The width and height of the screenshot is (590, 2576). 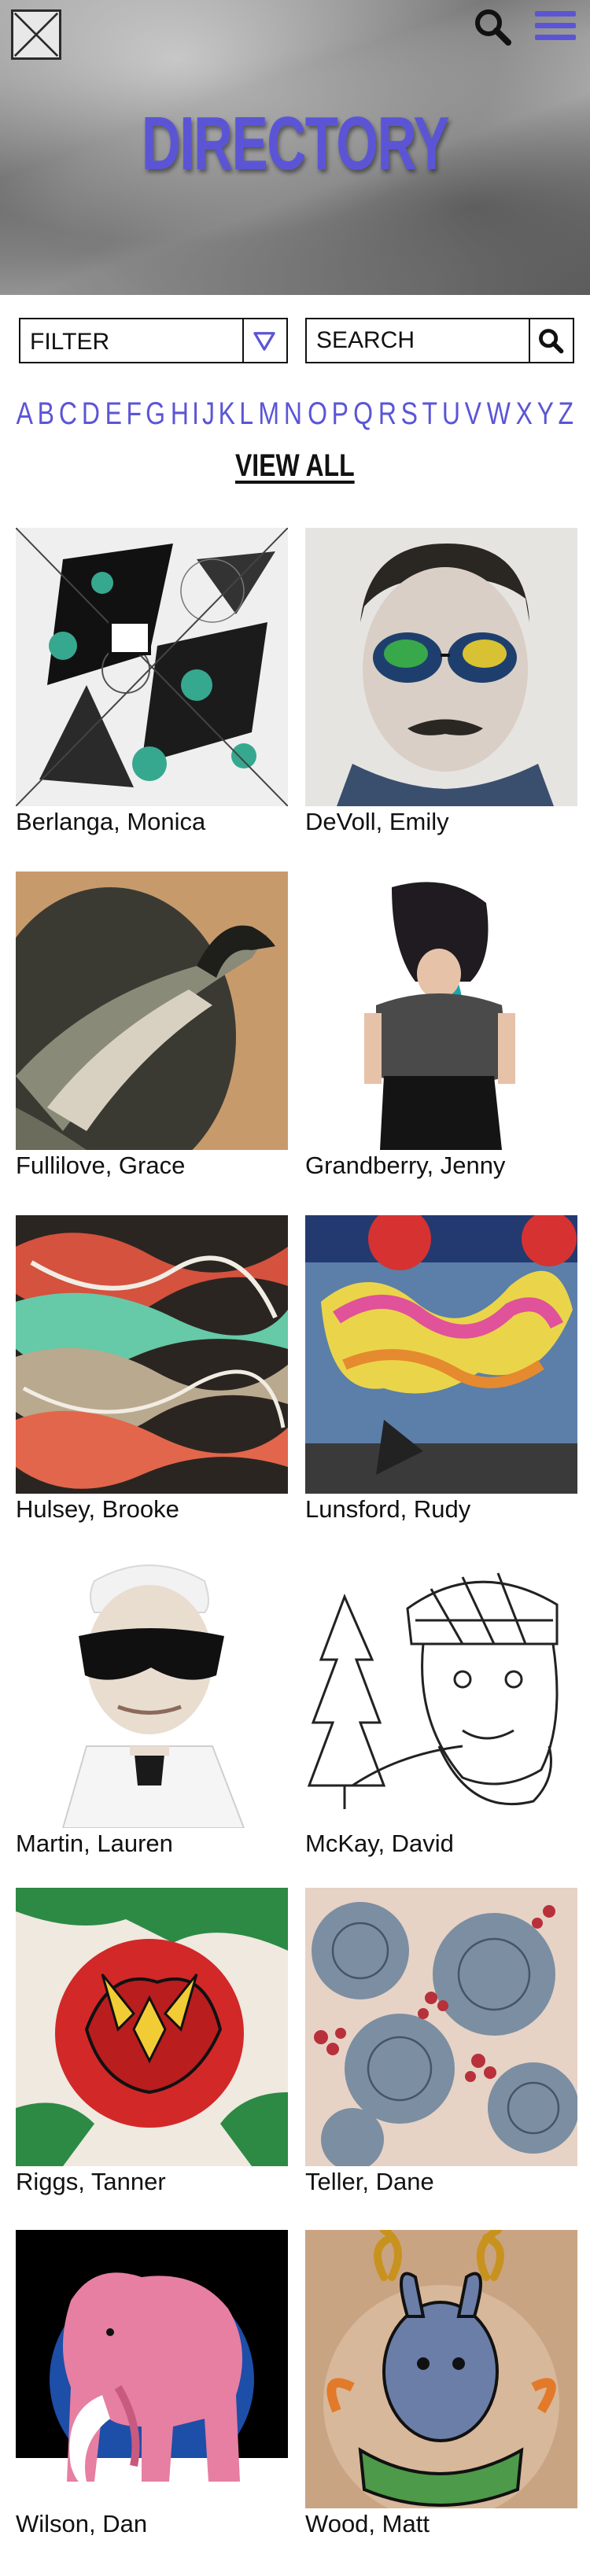 What do you see at coordinates (68, 414) in the screenshot?
I see `alphabet-letter-c: C` at bounding box center [68, 414].